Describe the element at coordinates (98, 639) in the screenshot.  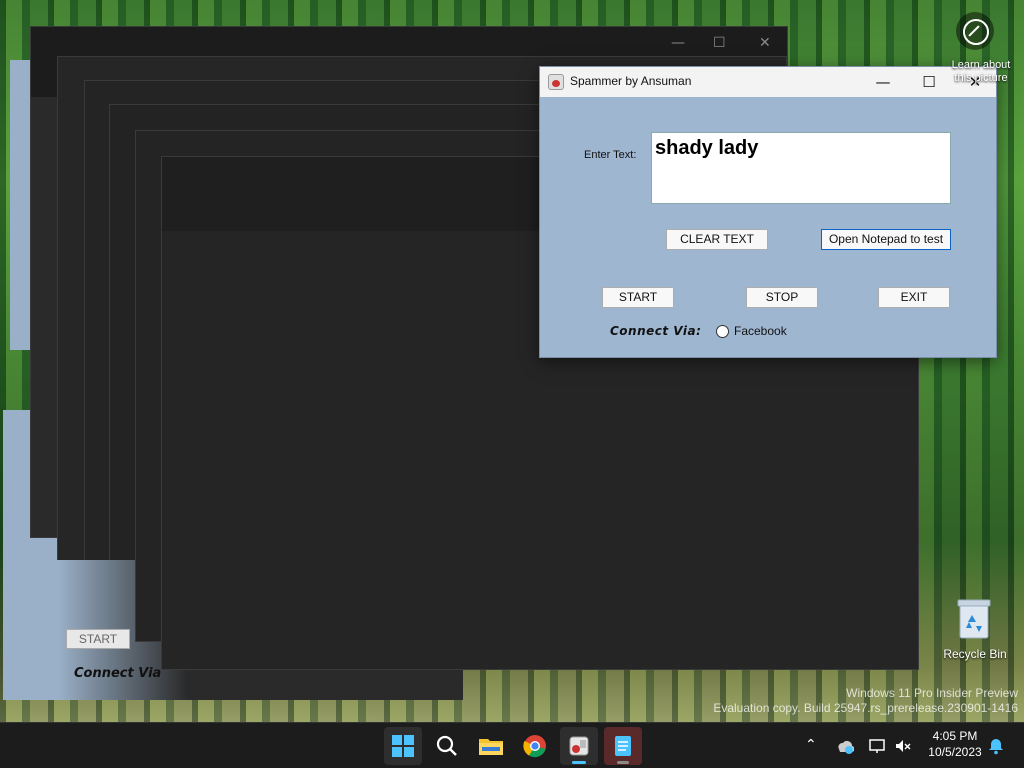
I see `ghost-start-button: START` at that location.